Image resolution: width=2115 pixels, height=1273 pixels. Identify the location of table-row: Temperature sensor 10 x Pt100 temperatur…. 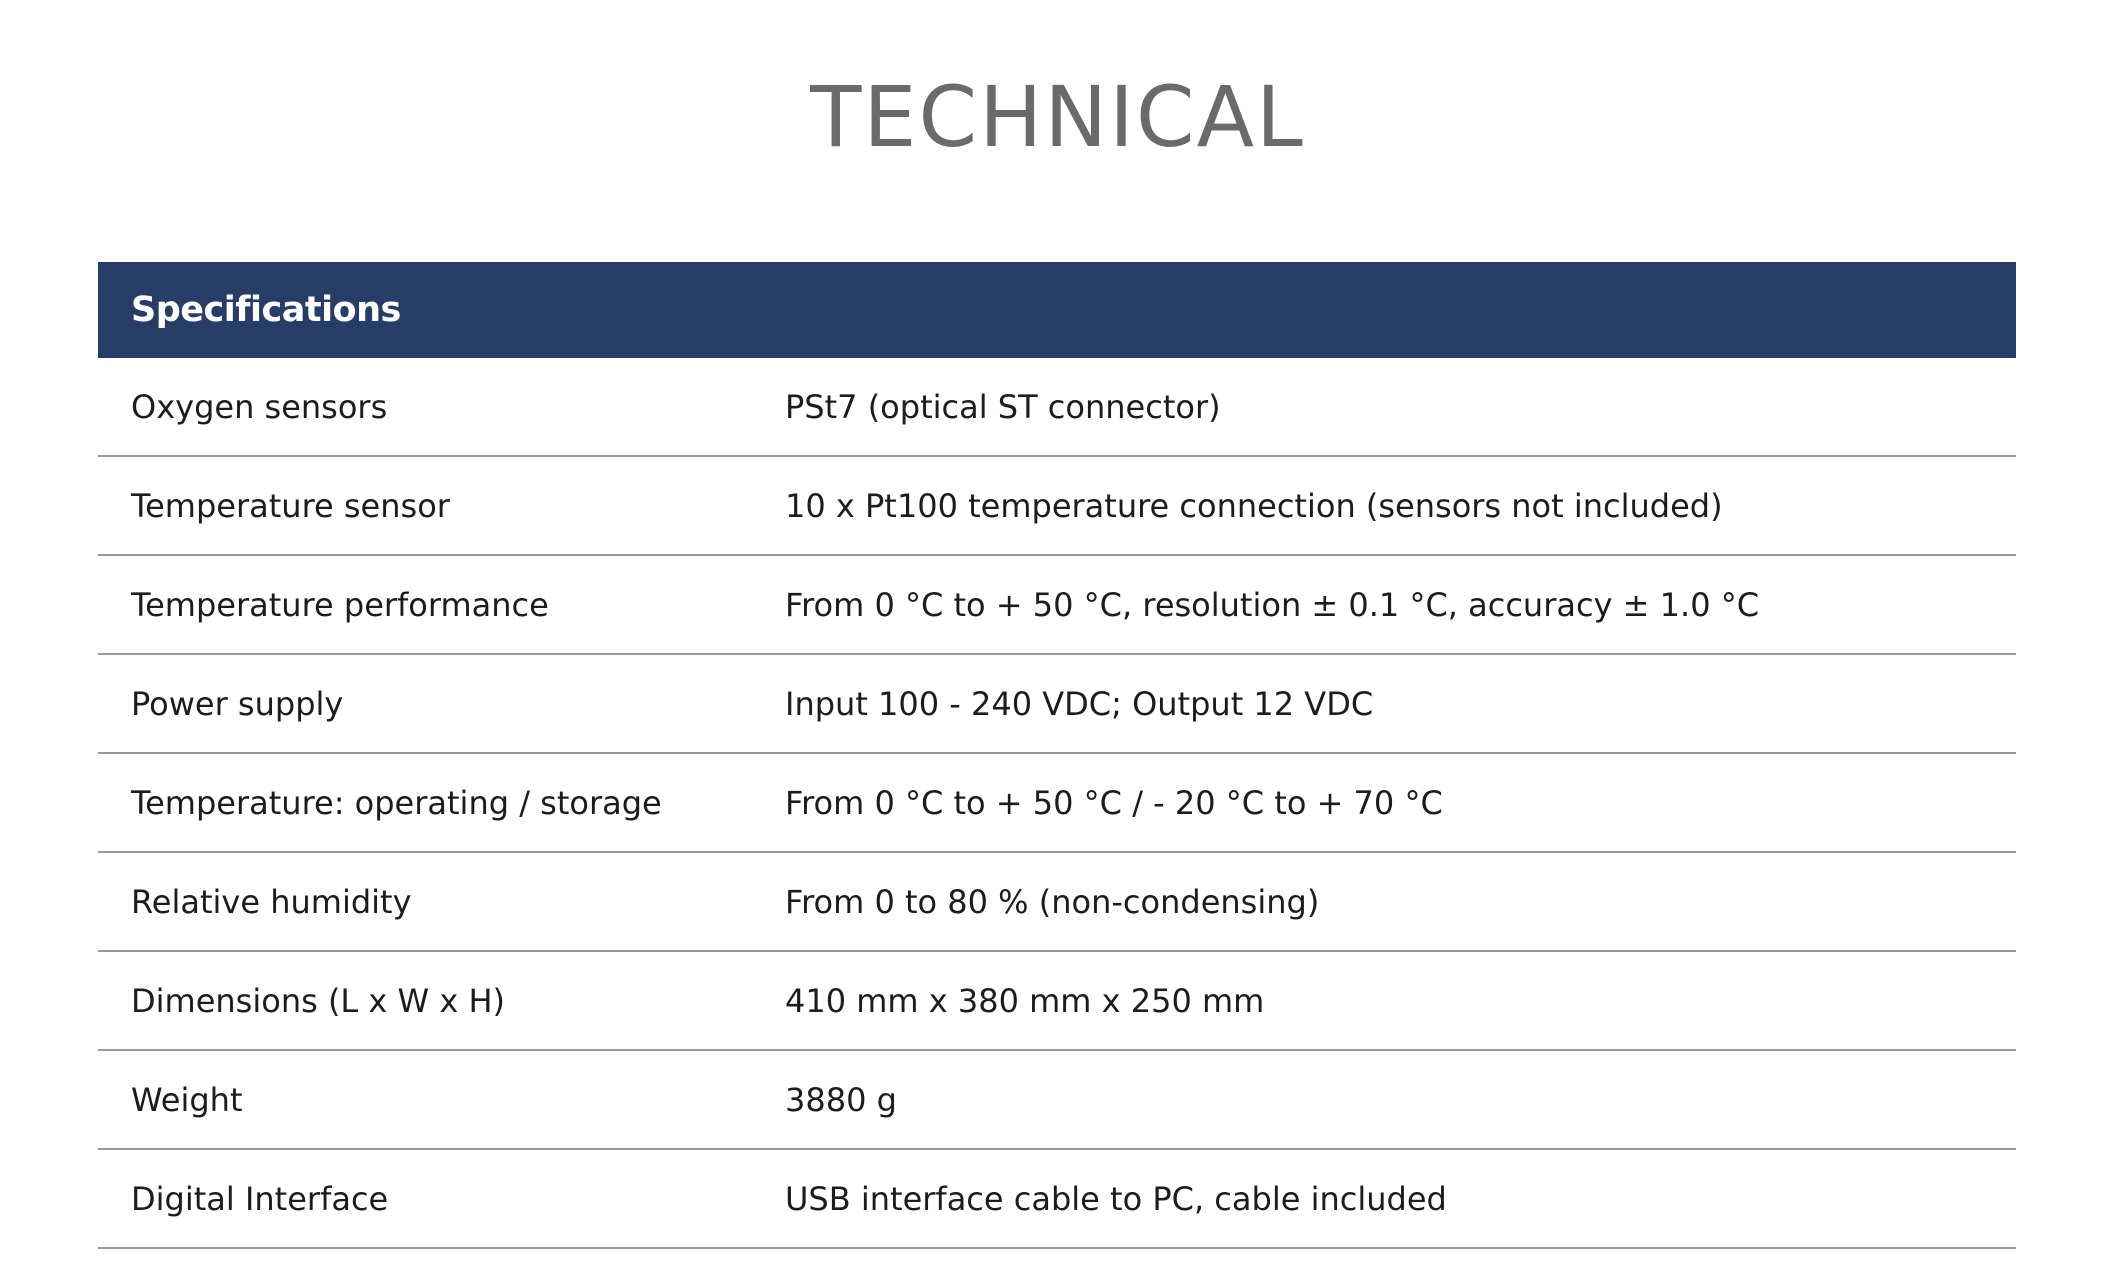
(1057, 506).